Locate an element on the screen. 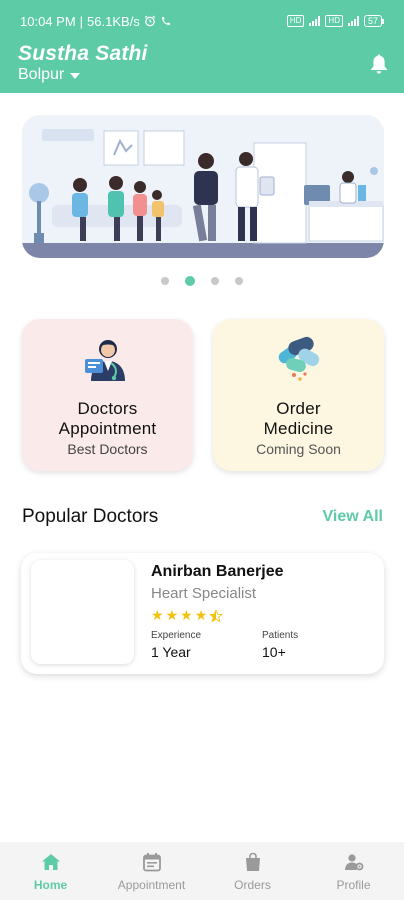 The height and width of the screenshot is (900, 404). nav-orders: Orders is located at coordinates (252, 871).